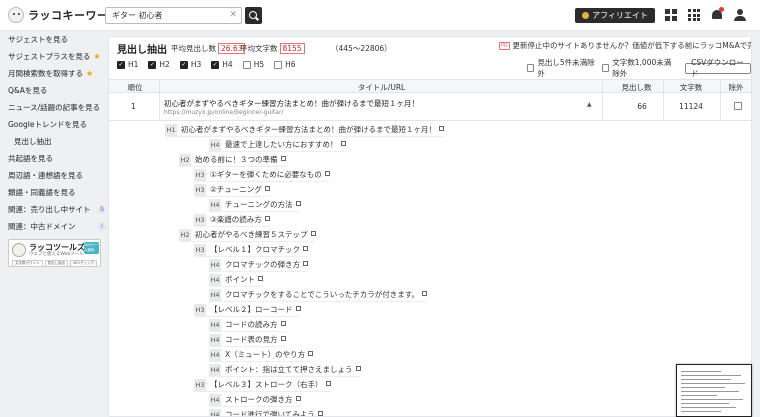 The width and height of the screenshot is (760, 417). Describe the element at coordinates (57, 226) in the screenshot. I see `sidebar-item-used-domains: 関連：中古ドメイン i` at that location.